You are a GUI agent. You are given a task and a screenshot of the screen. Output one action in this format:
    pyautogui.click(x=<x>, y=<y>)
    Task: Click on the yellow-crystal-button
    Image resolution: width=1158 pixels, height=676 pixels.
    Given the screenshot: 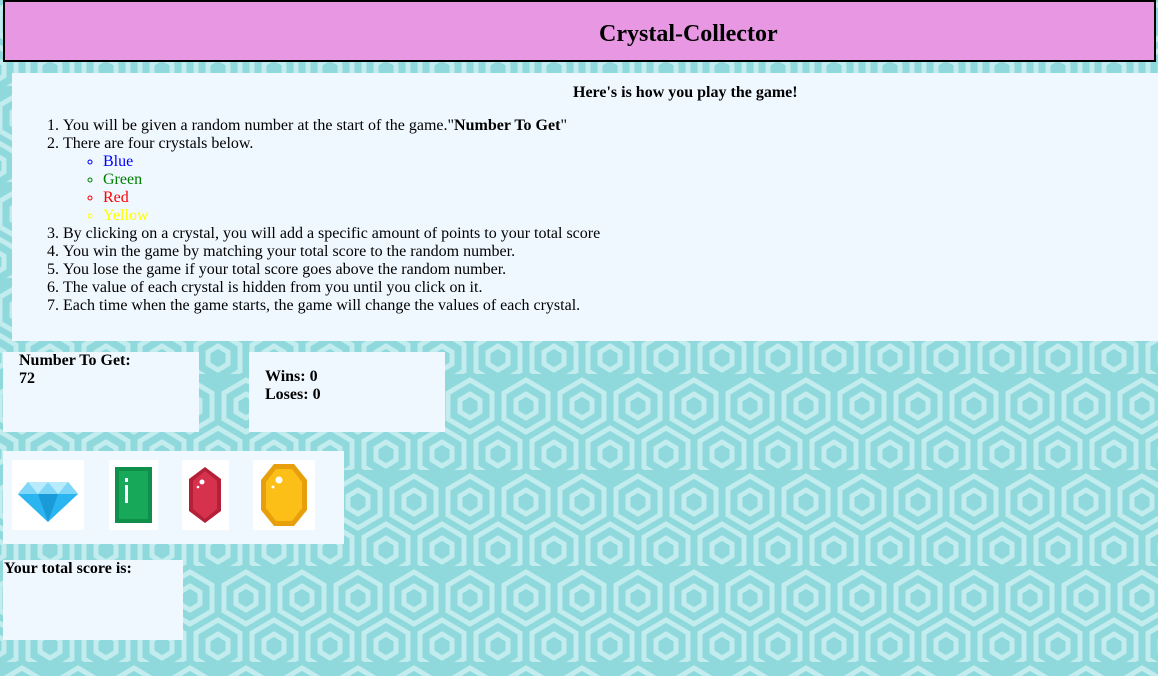 What is the action you would take?
    pyautogui.click(x=284, y=495)
    